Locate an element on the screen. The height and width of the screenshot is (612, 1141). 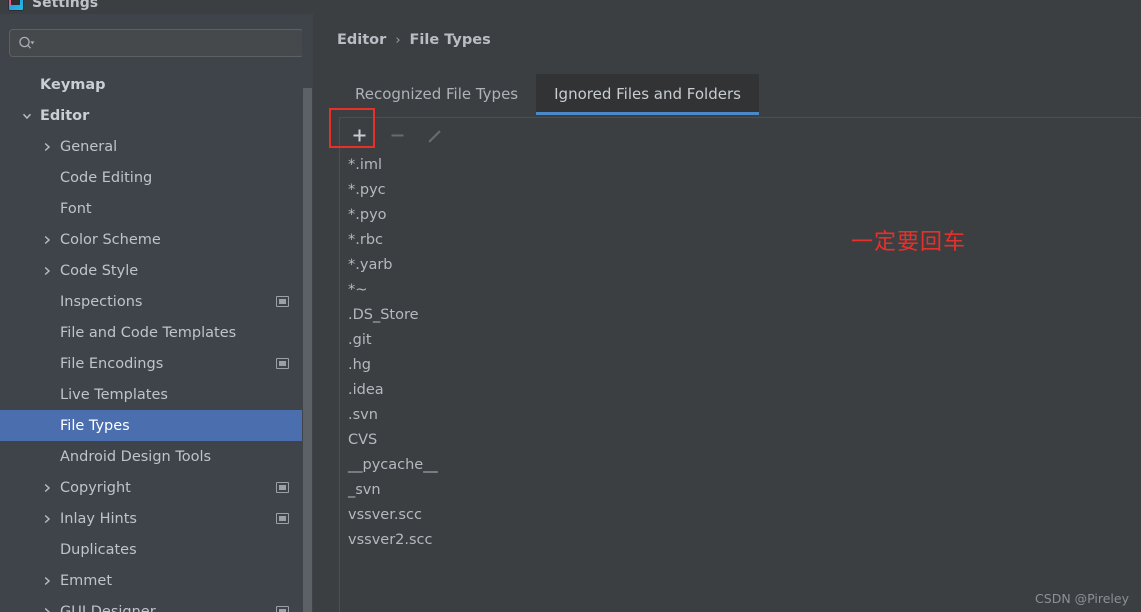
list-item: vssver.scc is located at coordinates (740, 515).